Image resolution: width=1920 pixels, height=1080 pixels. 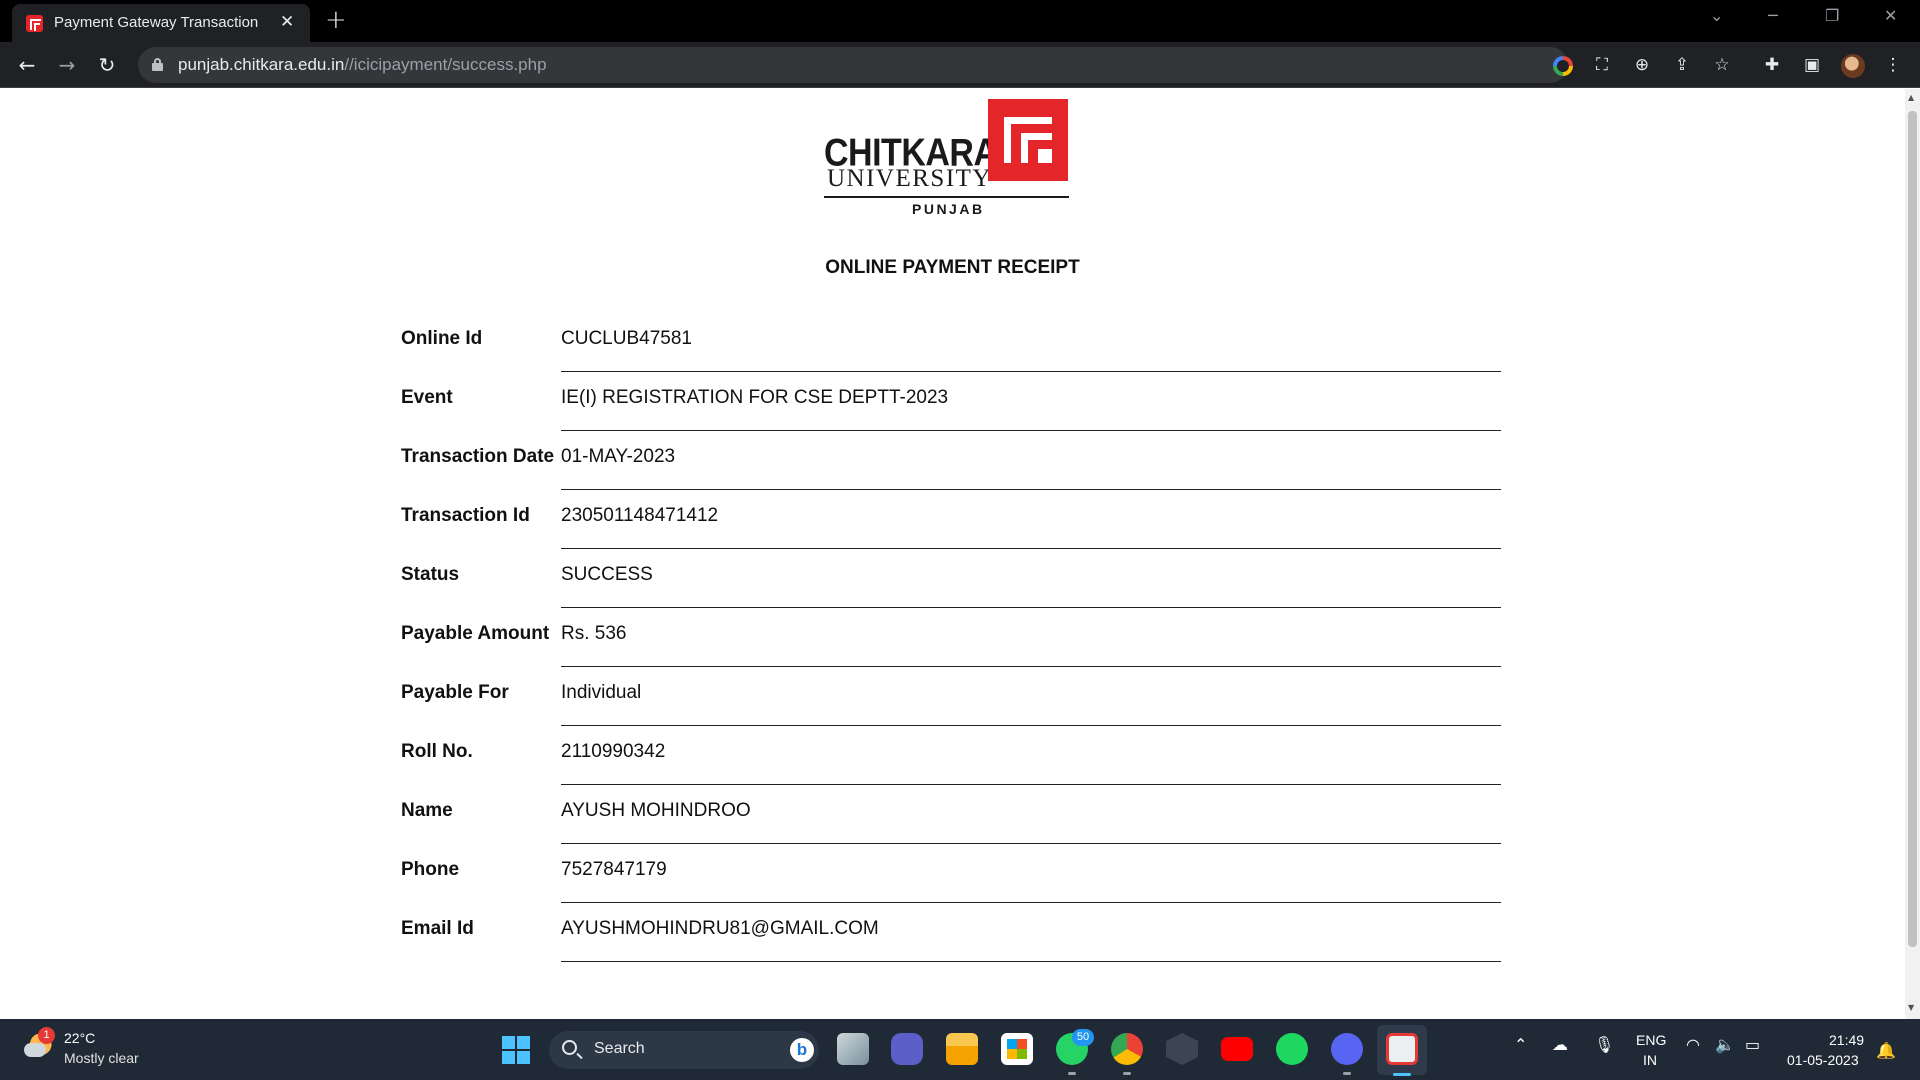 I want to click on menu-icon: ⋮, so click(x=1893, y=65).